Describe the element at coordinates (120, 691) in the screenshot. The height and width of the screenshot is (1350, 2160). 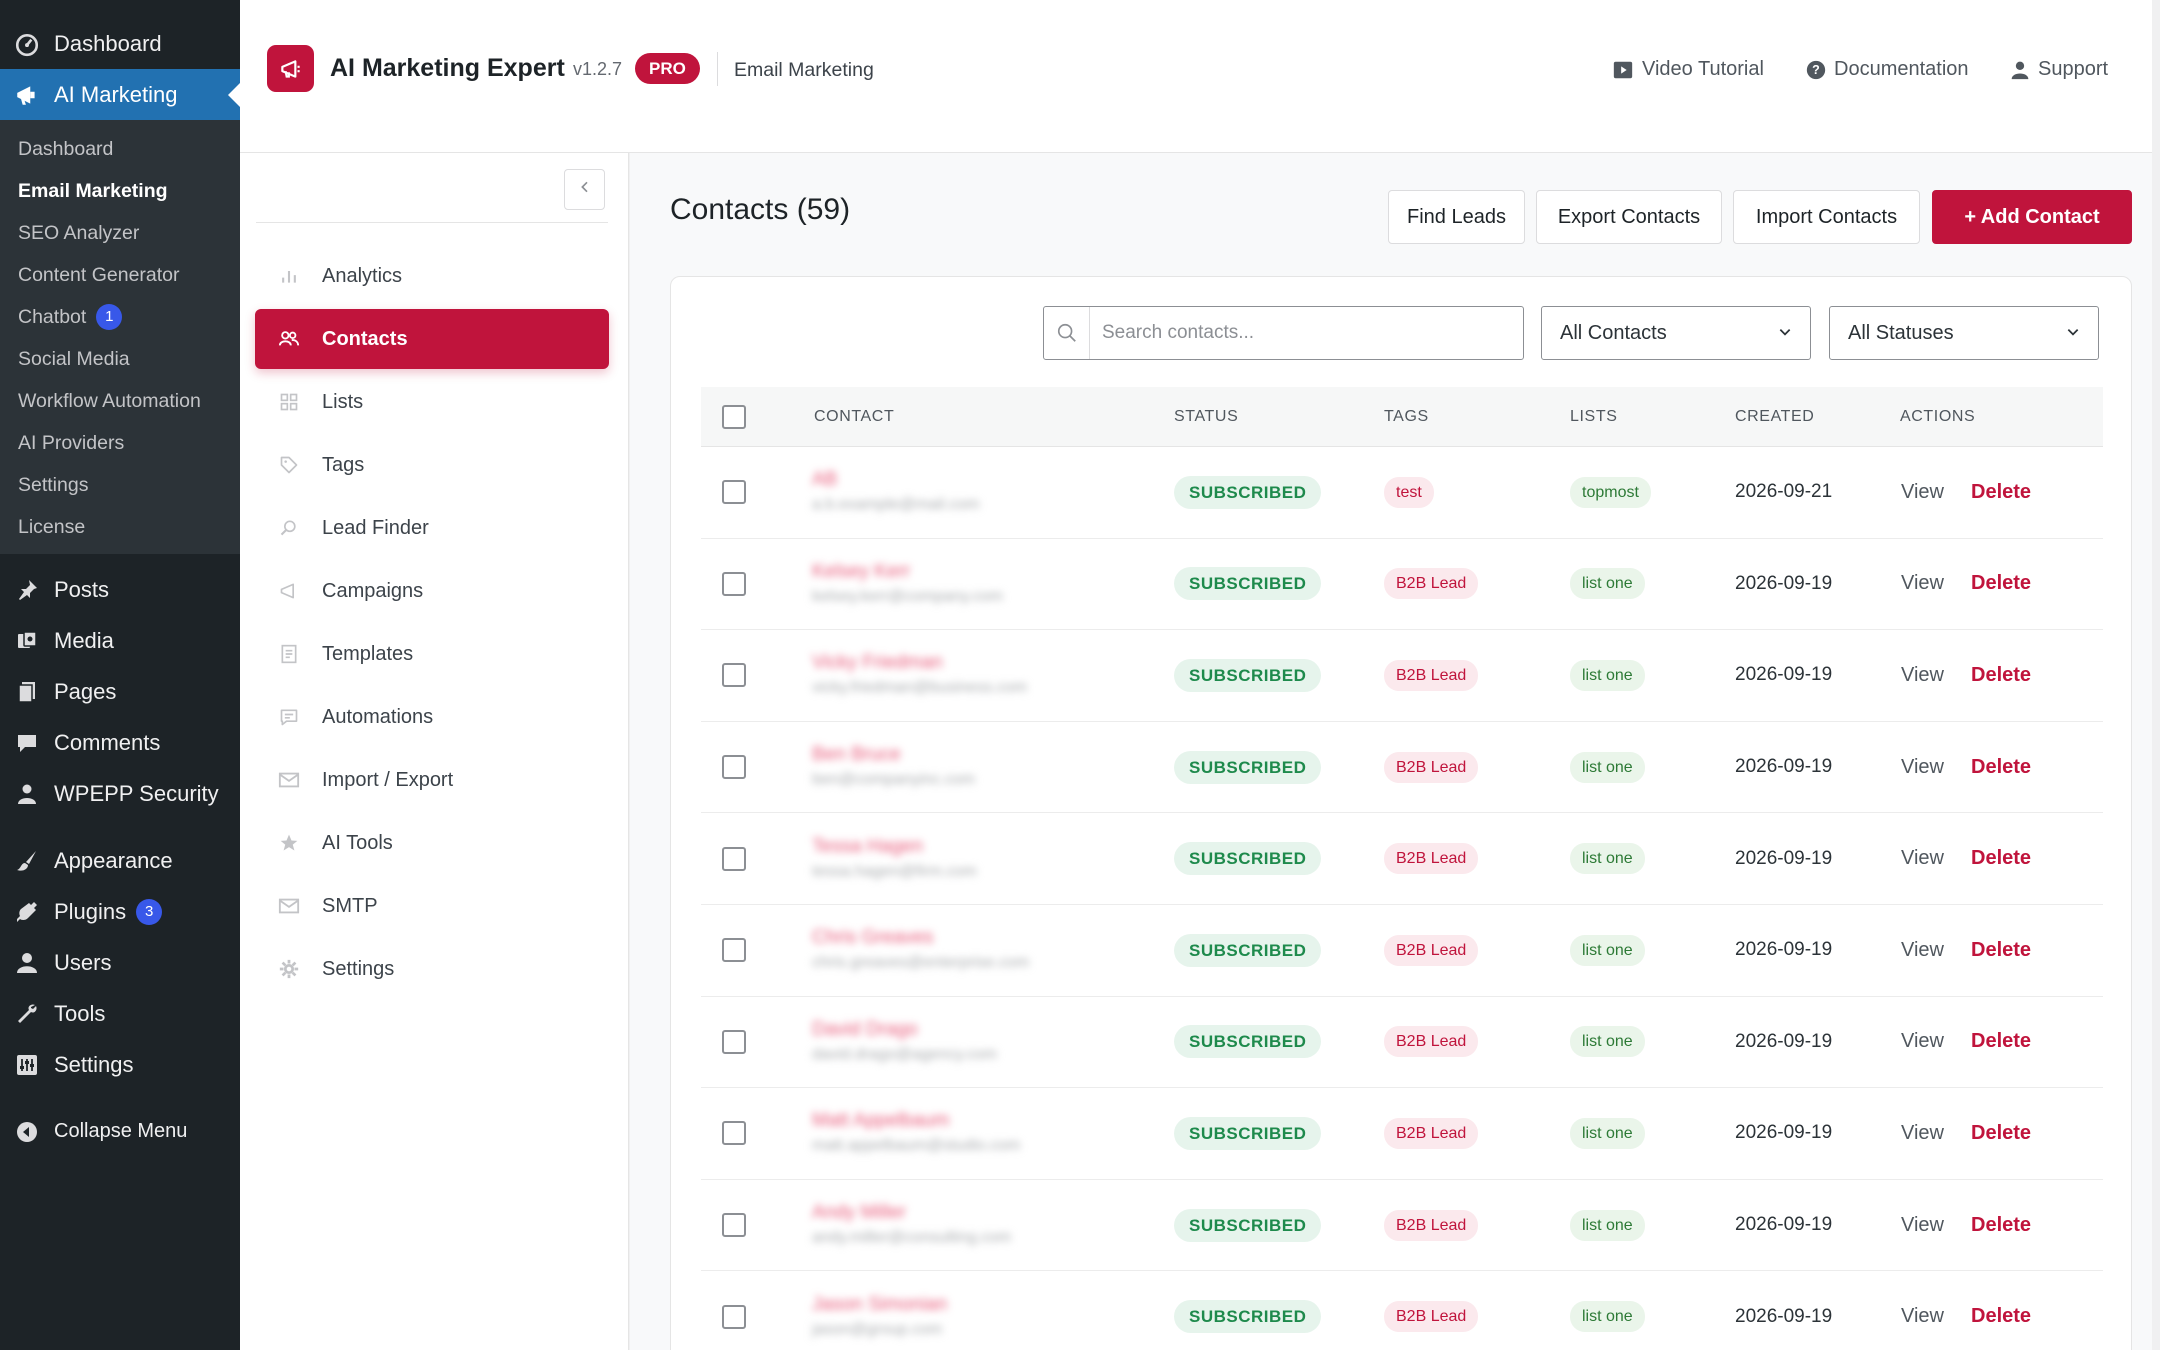
I see `wp-menu-pages: Pages` at that location.